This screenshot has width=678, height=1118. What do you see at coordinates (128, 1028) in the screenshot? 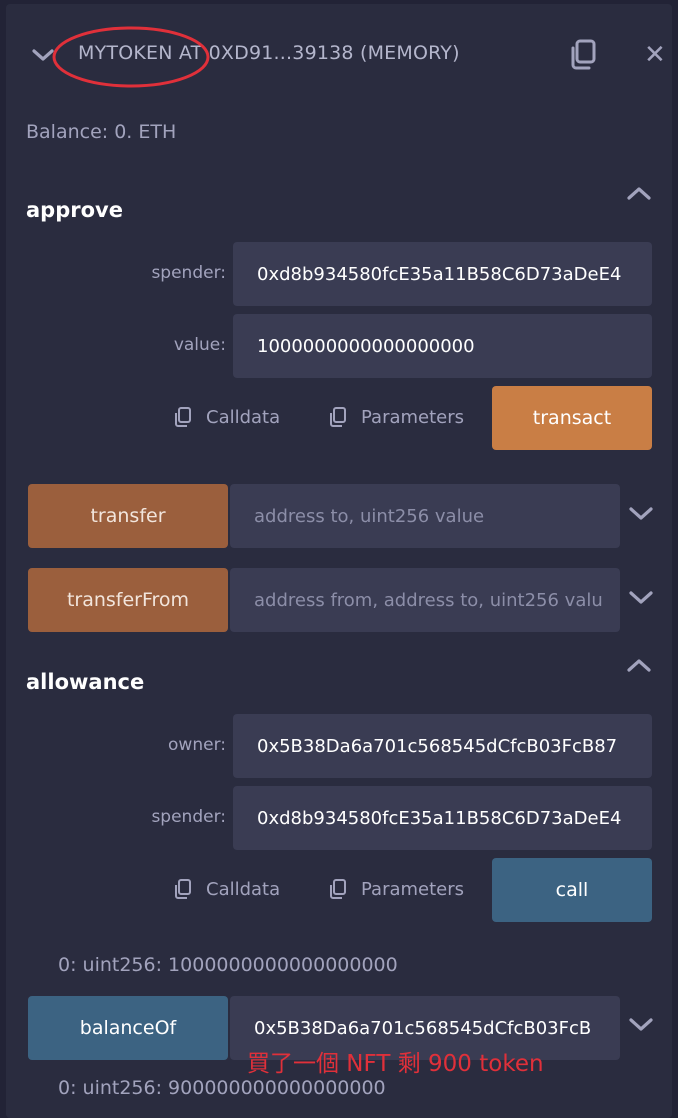
I see `balanceof-button: balanceOf` at bounding box center [128, 1028].